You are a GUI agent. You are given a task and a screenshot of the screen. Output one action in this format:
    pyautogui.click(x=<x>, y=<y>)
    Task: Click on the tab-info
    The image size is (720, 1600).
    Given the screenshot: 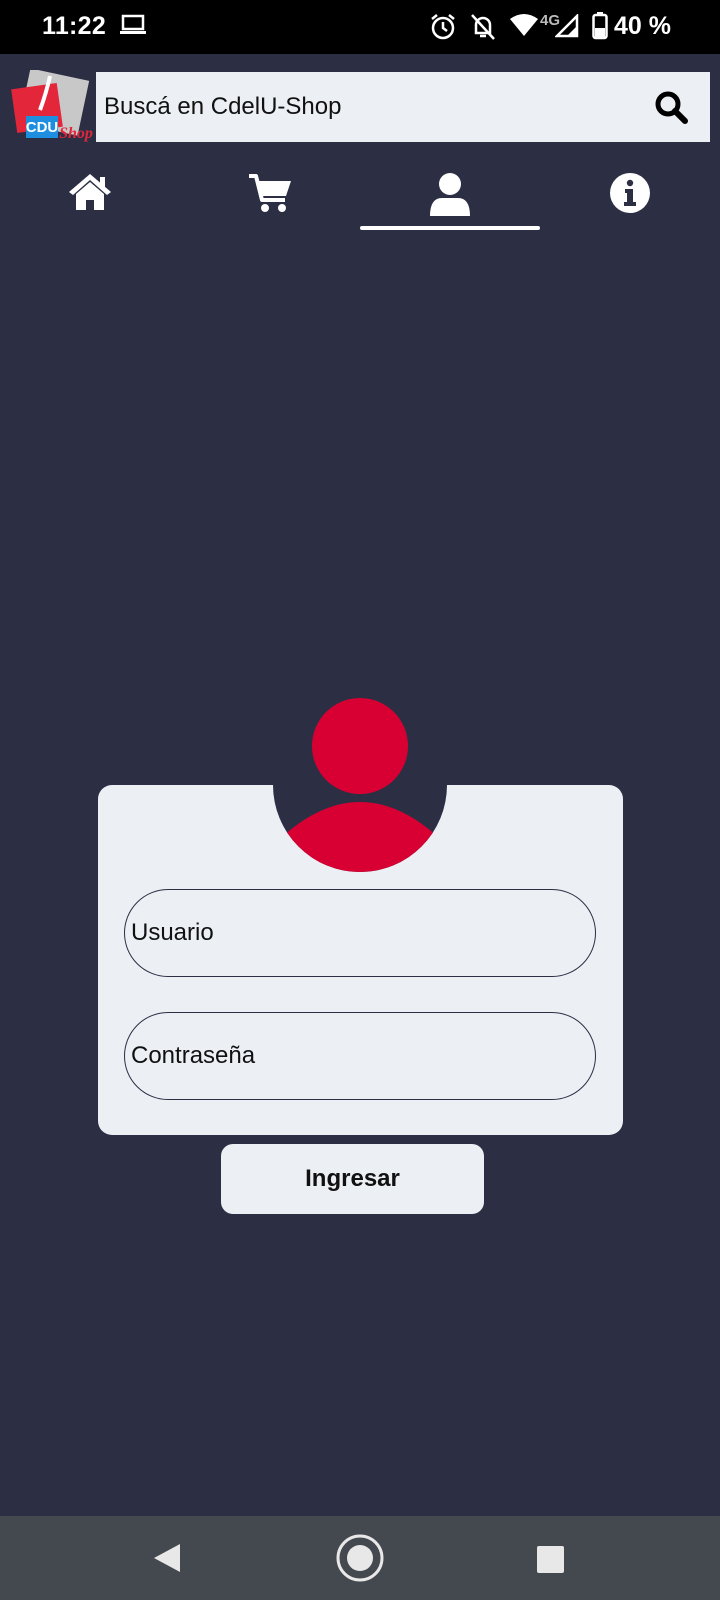 What is the action you would take?
    pyautogui.click(x=630, y=197)
    